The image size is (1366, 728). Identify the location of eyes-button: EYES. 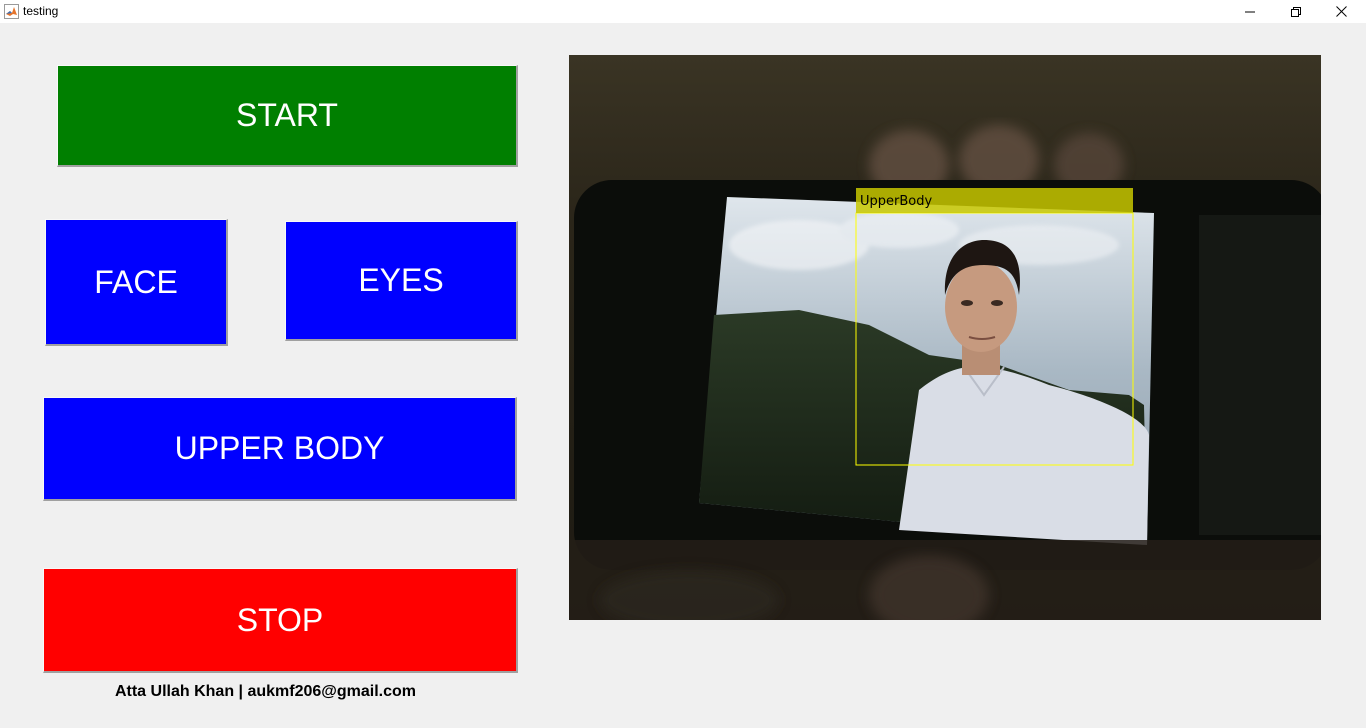
(401, 281).